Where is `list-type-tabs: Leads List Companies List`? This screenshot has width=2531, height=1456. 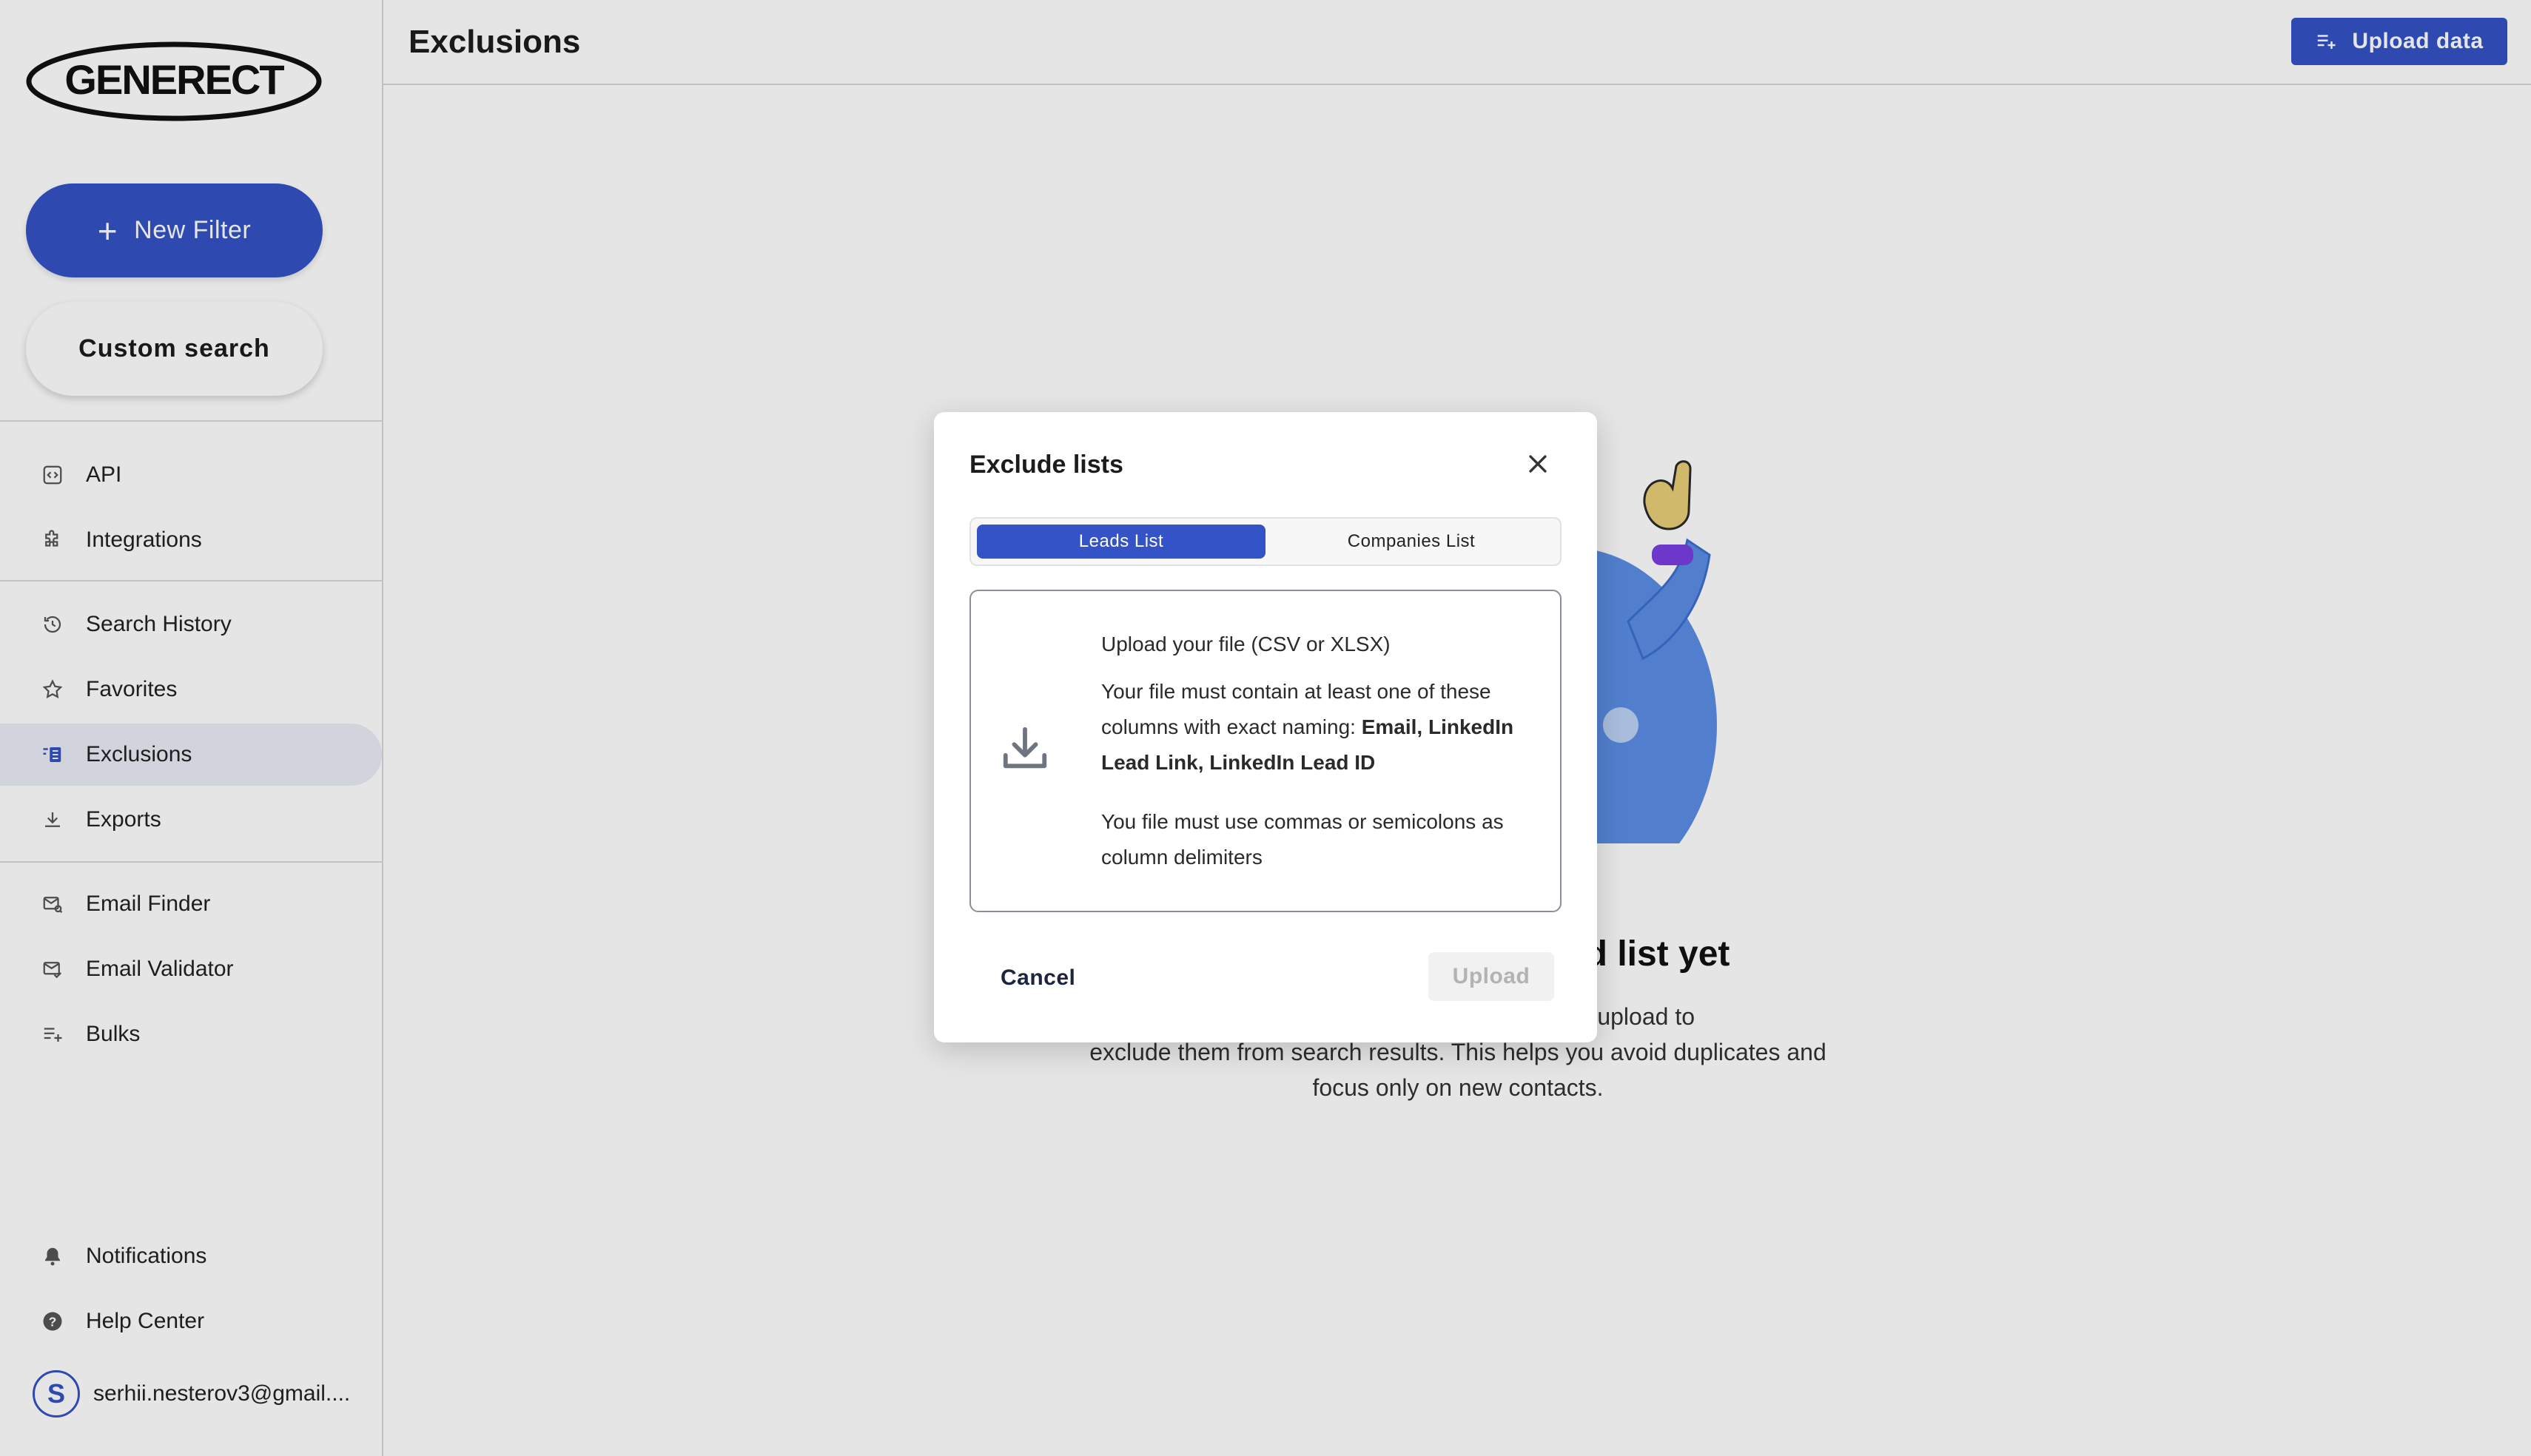 list-type-tabs: Leads List Companies List is located at coordinates (1265, 542).